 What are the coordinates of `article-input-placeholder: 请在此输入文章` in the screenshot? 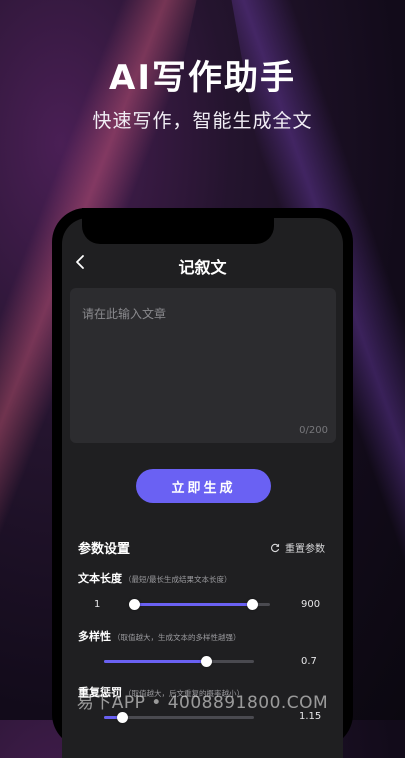 It's located at (124, 314).